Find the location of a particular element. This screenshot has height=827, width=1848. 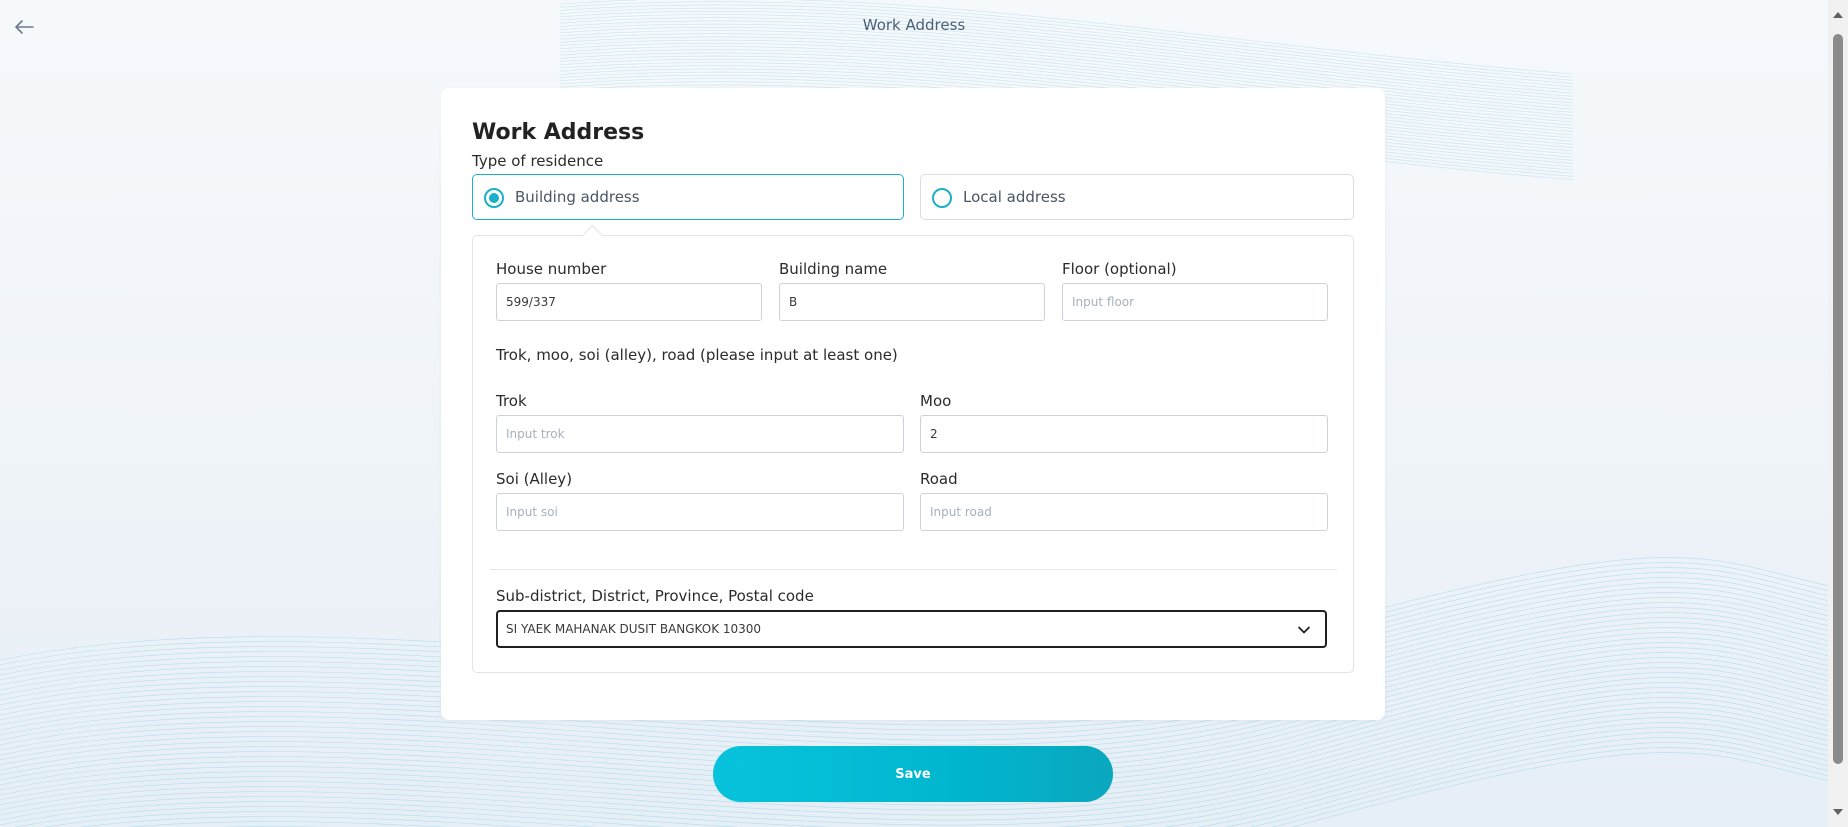

house-number-input is located at coordinates (629, 302).